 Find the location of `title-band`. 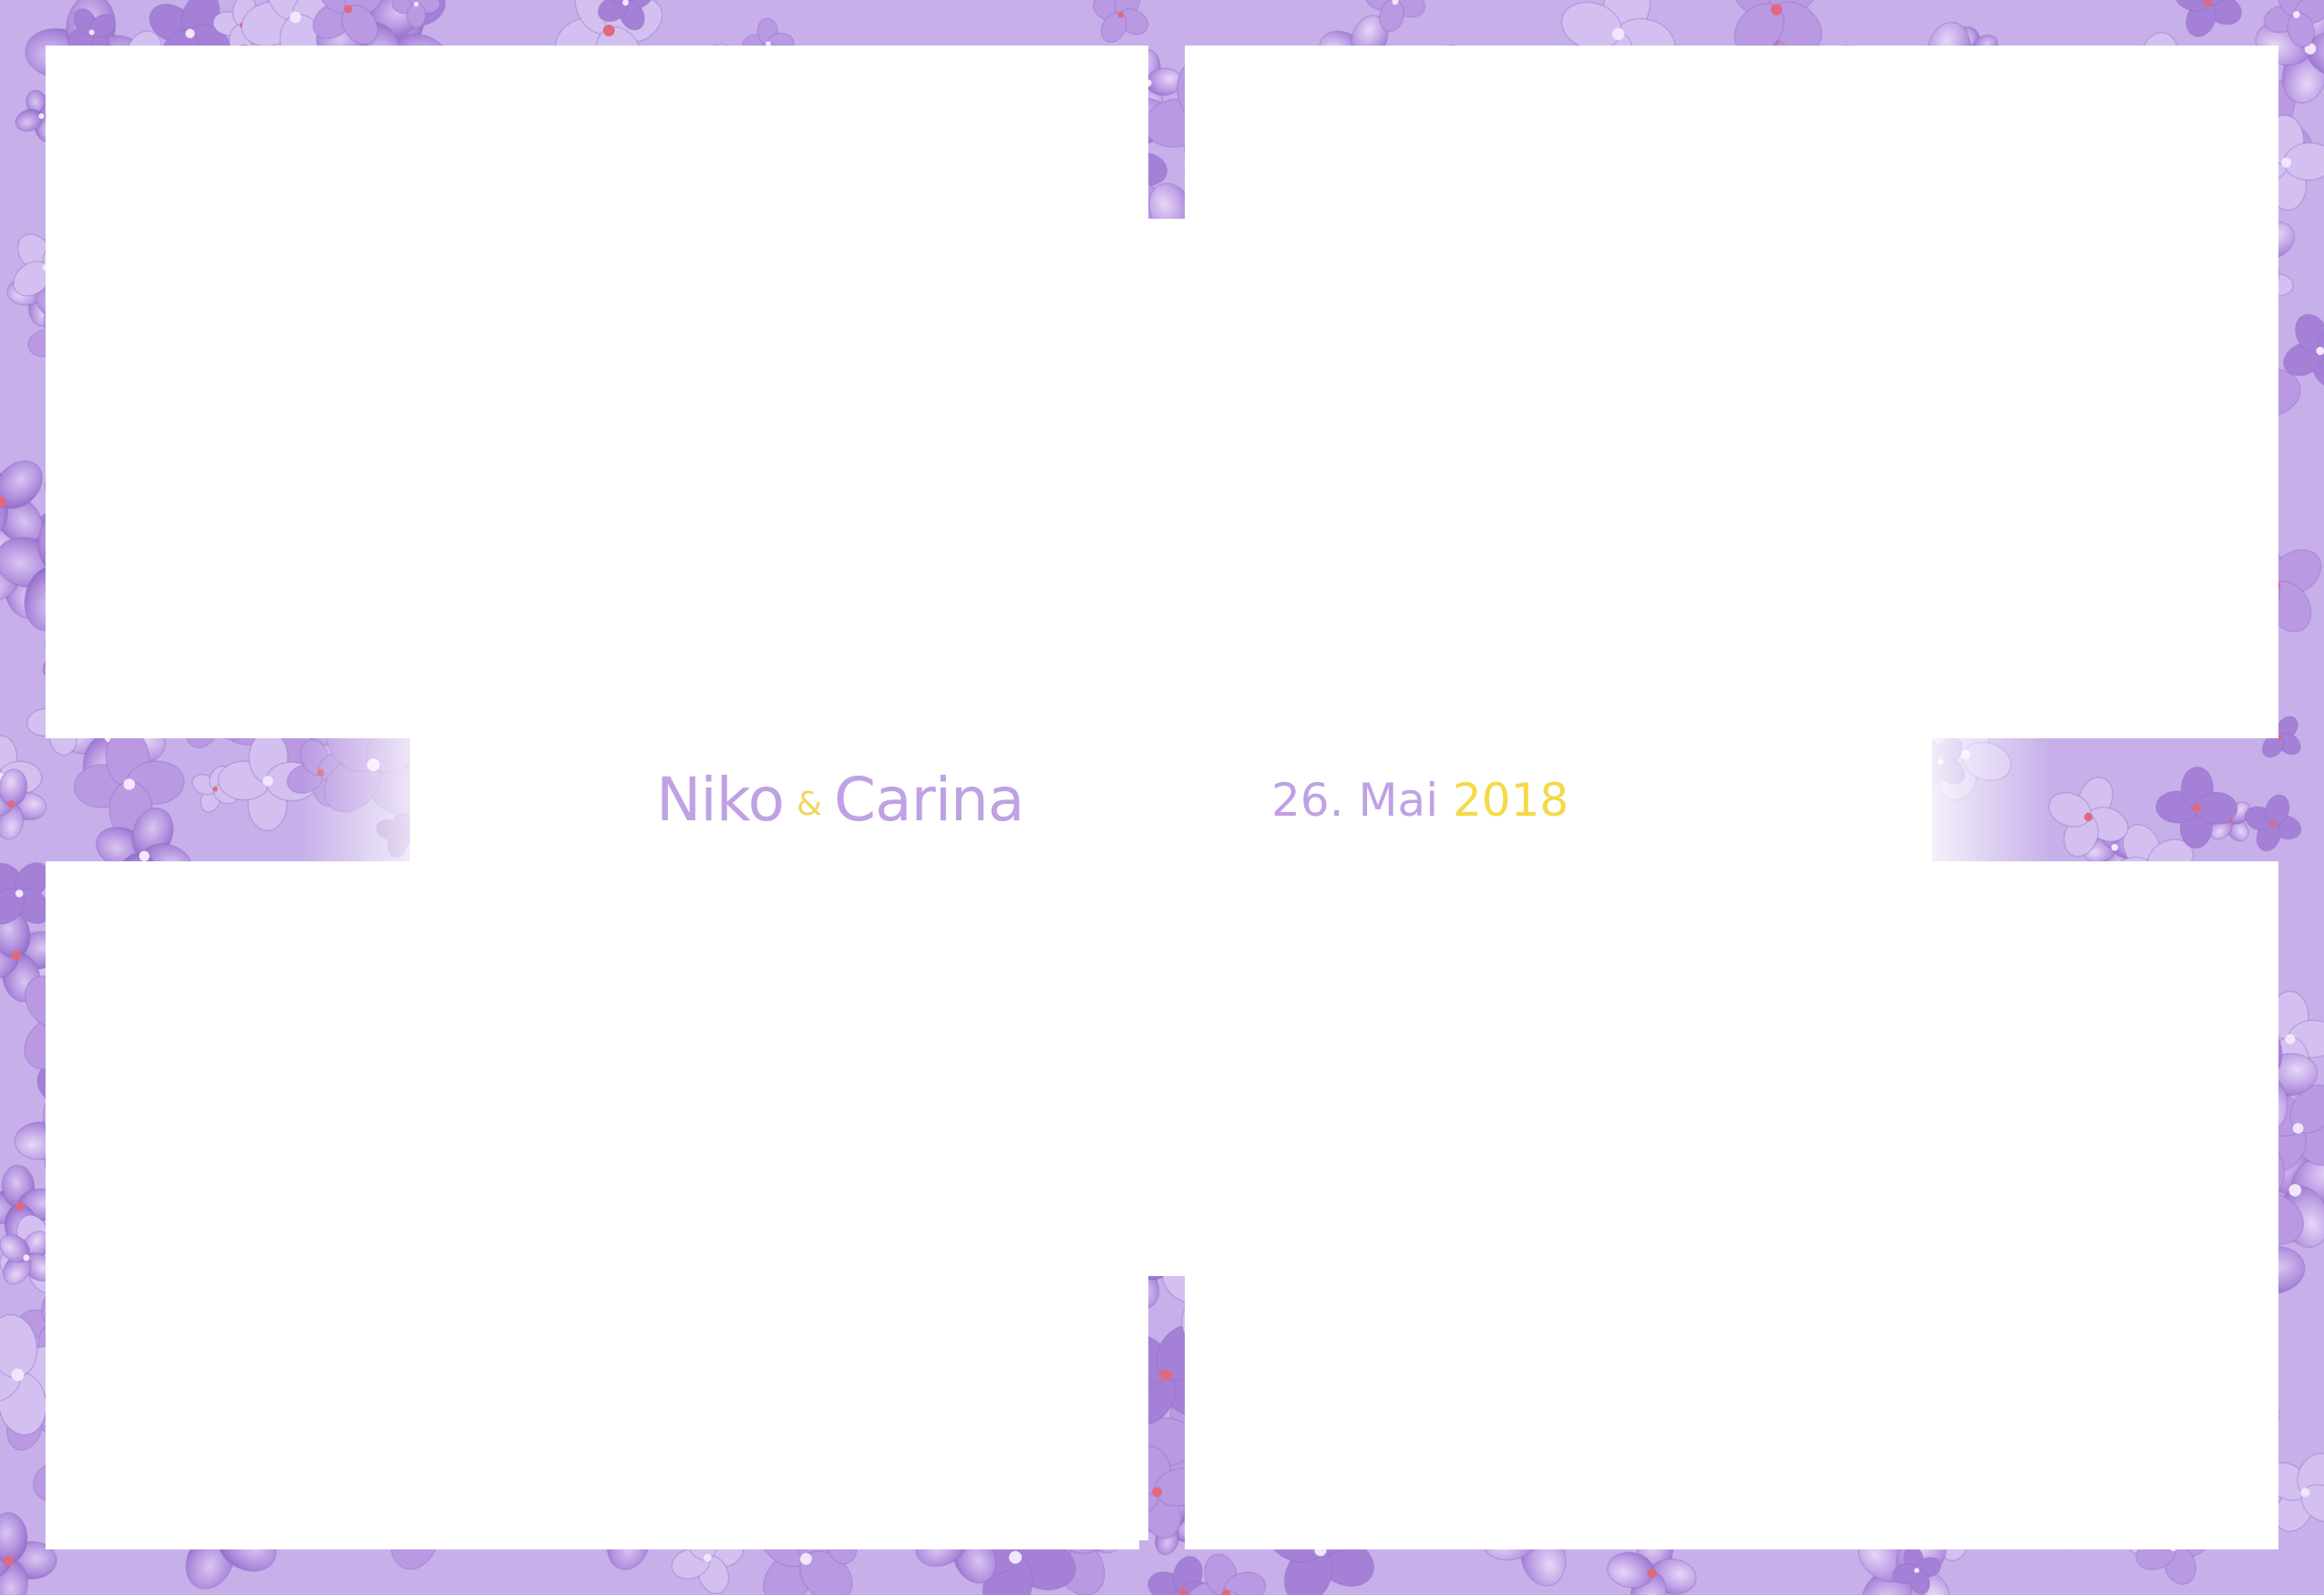

title-band is located at coordinates (1171, 802).